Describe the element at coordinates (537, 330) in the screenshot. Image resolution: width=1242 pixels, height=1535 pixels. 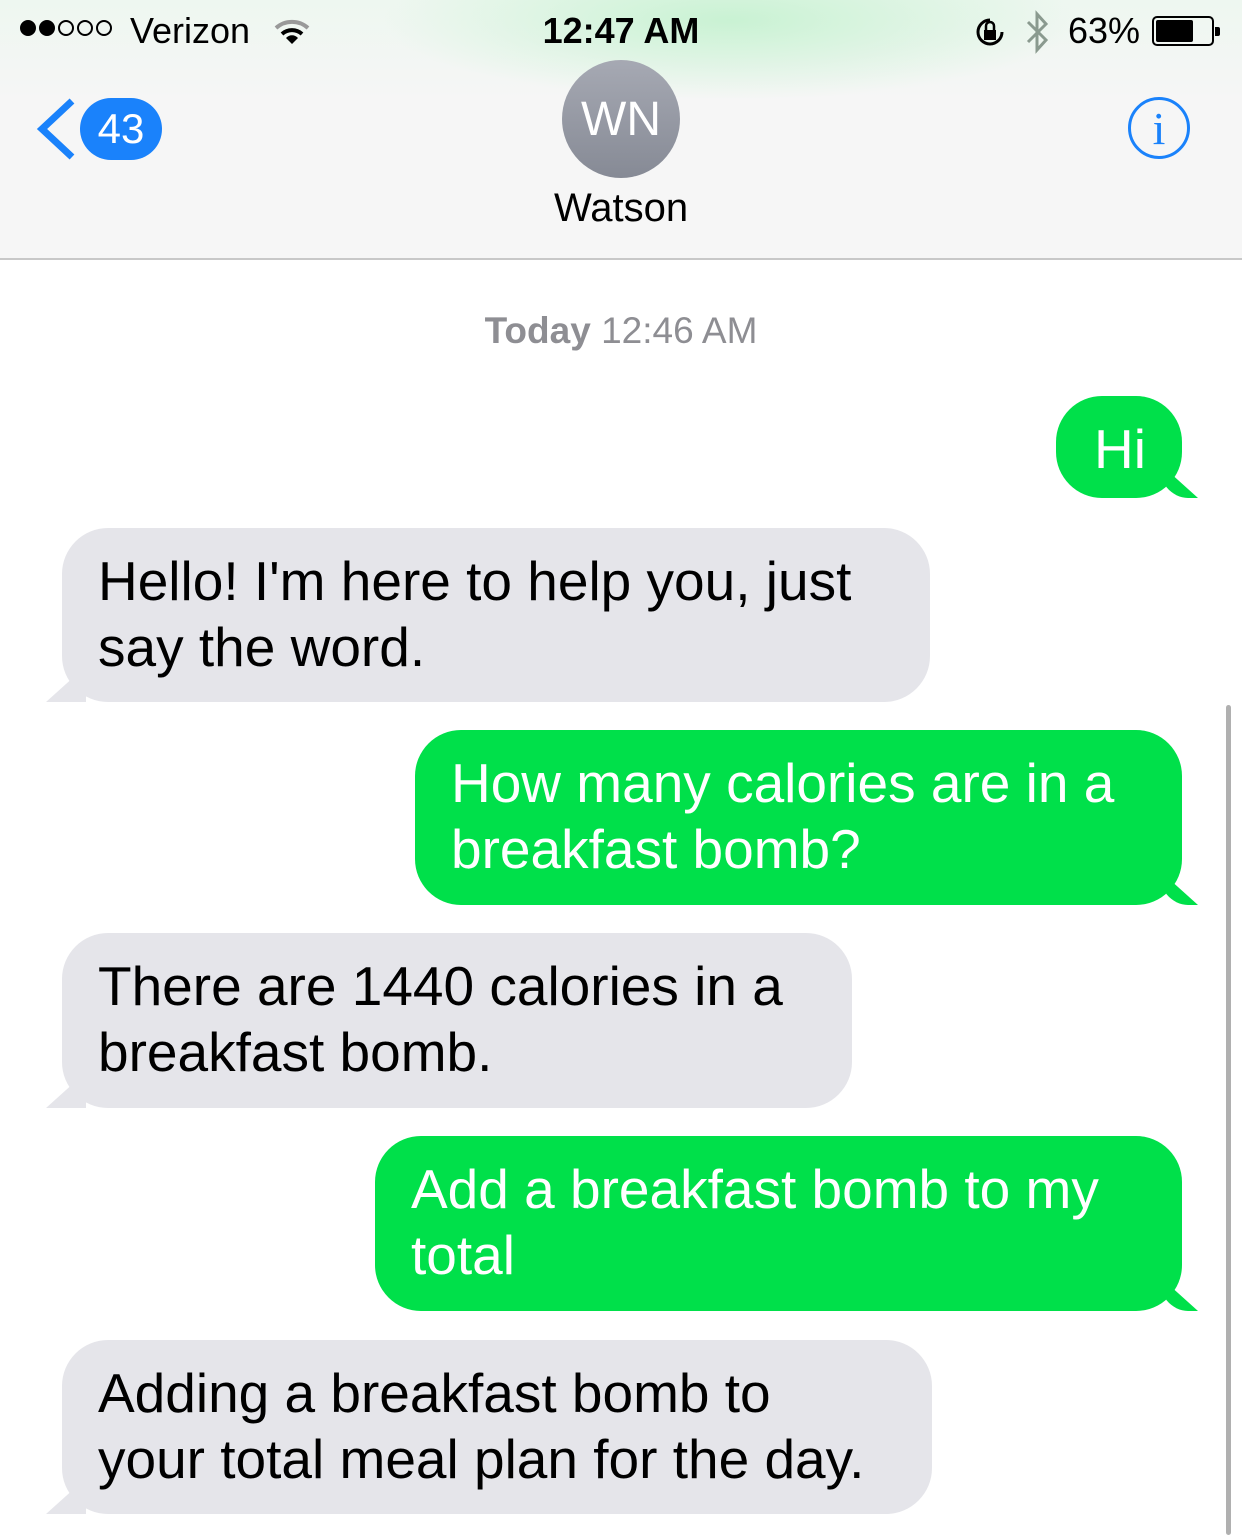
I see `timestamp-day: Today` at that location.